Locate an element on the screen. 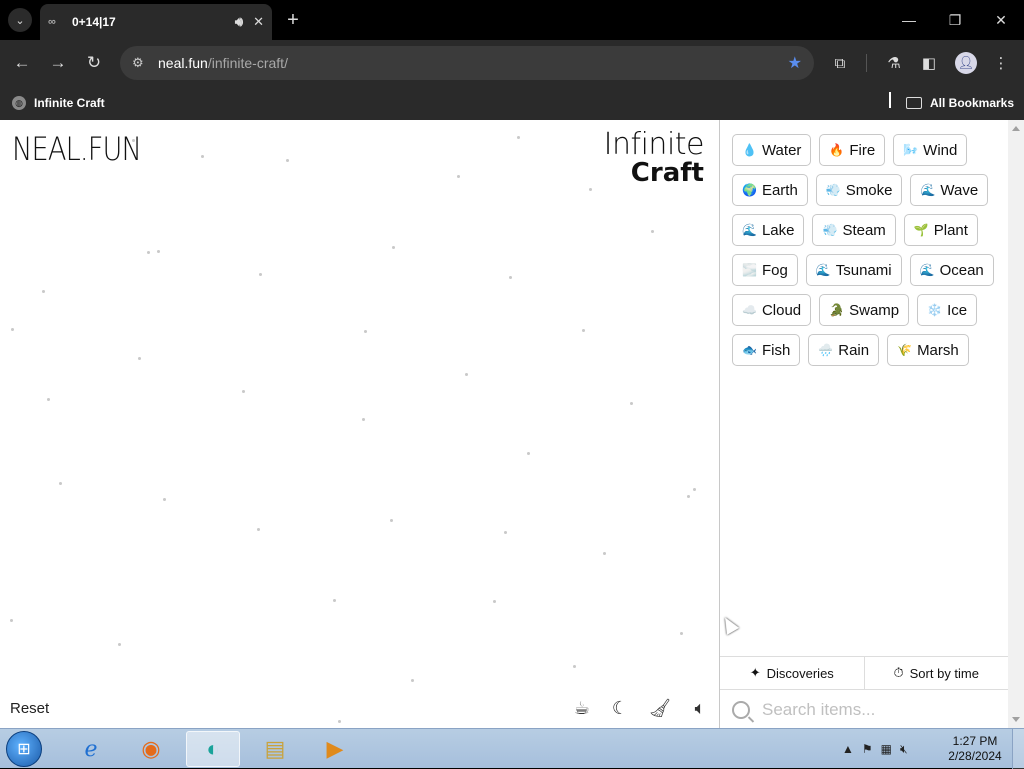 This screenshot has height=769, width=1024. close-window-button: ✕ is located at coordinates (1001, 20).